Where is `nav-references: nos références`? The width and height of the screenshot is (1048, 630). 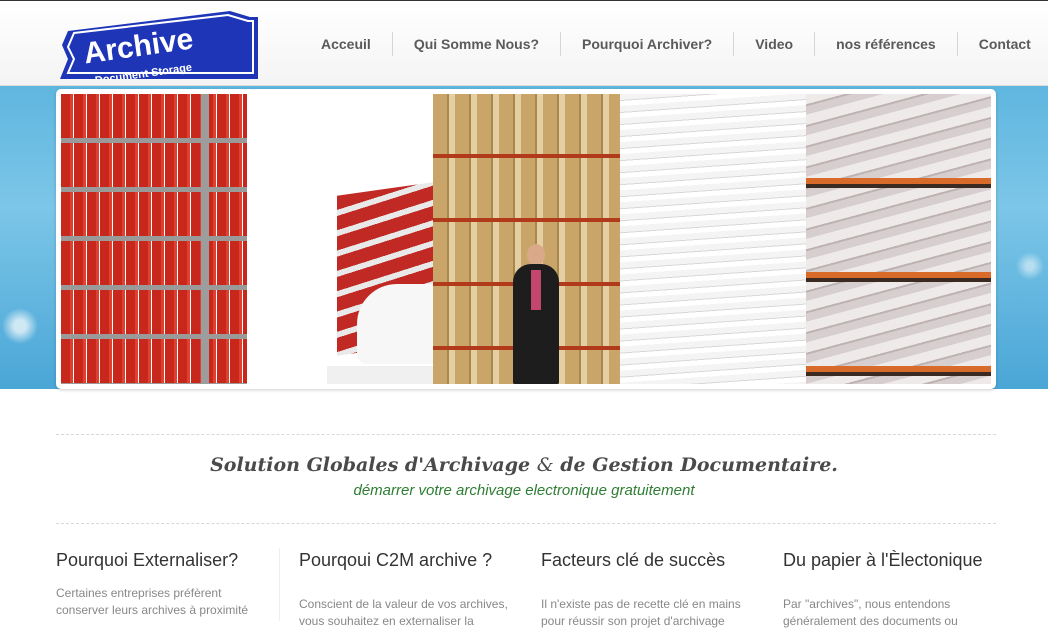 nav-references: nos références is located at coordinates (885, 44).